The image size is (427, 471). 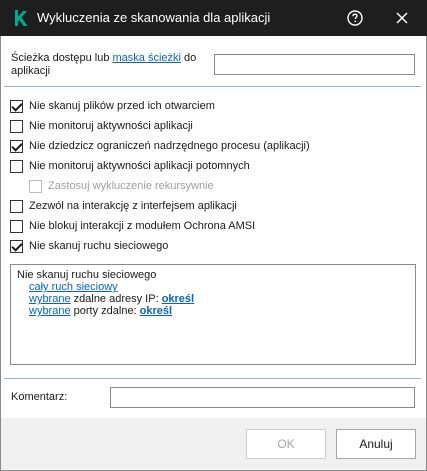 What do you see at coordinates (213, 299) in the screenshot?
I see `details-remote-ip-line: wybrane zdalne adresy IP: określ` at bounding box center [213, 299].